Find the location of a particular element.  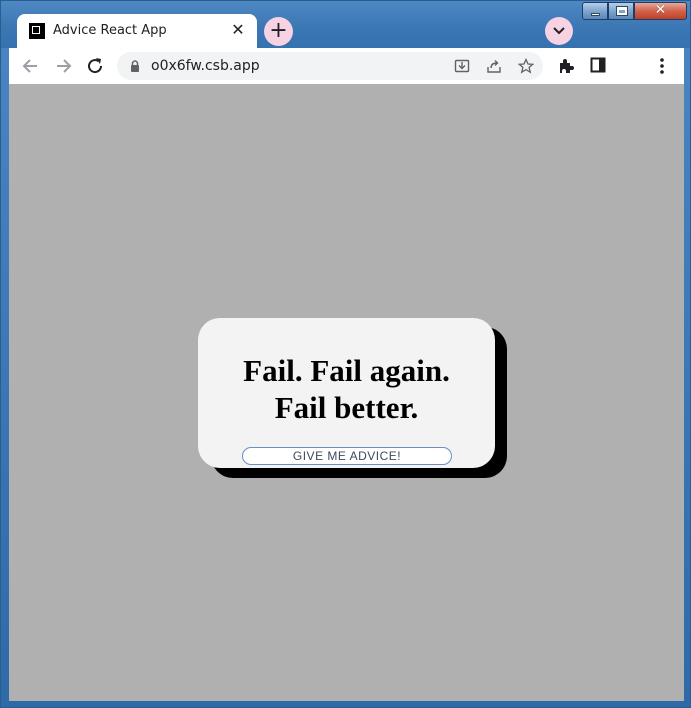

new-tab-button: + is located at coordinates (278, 31).